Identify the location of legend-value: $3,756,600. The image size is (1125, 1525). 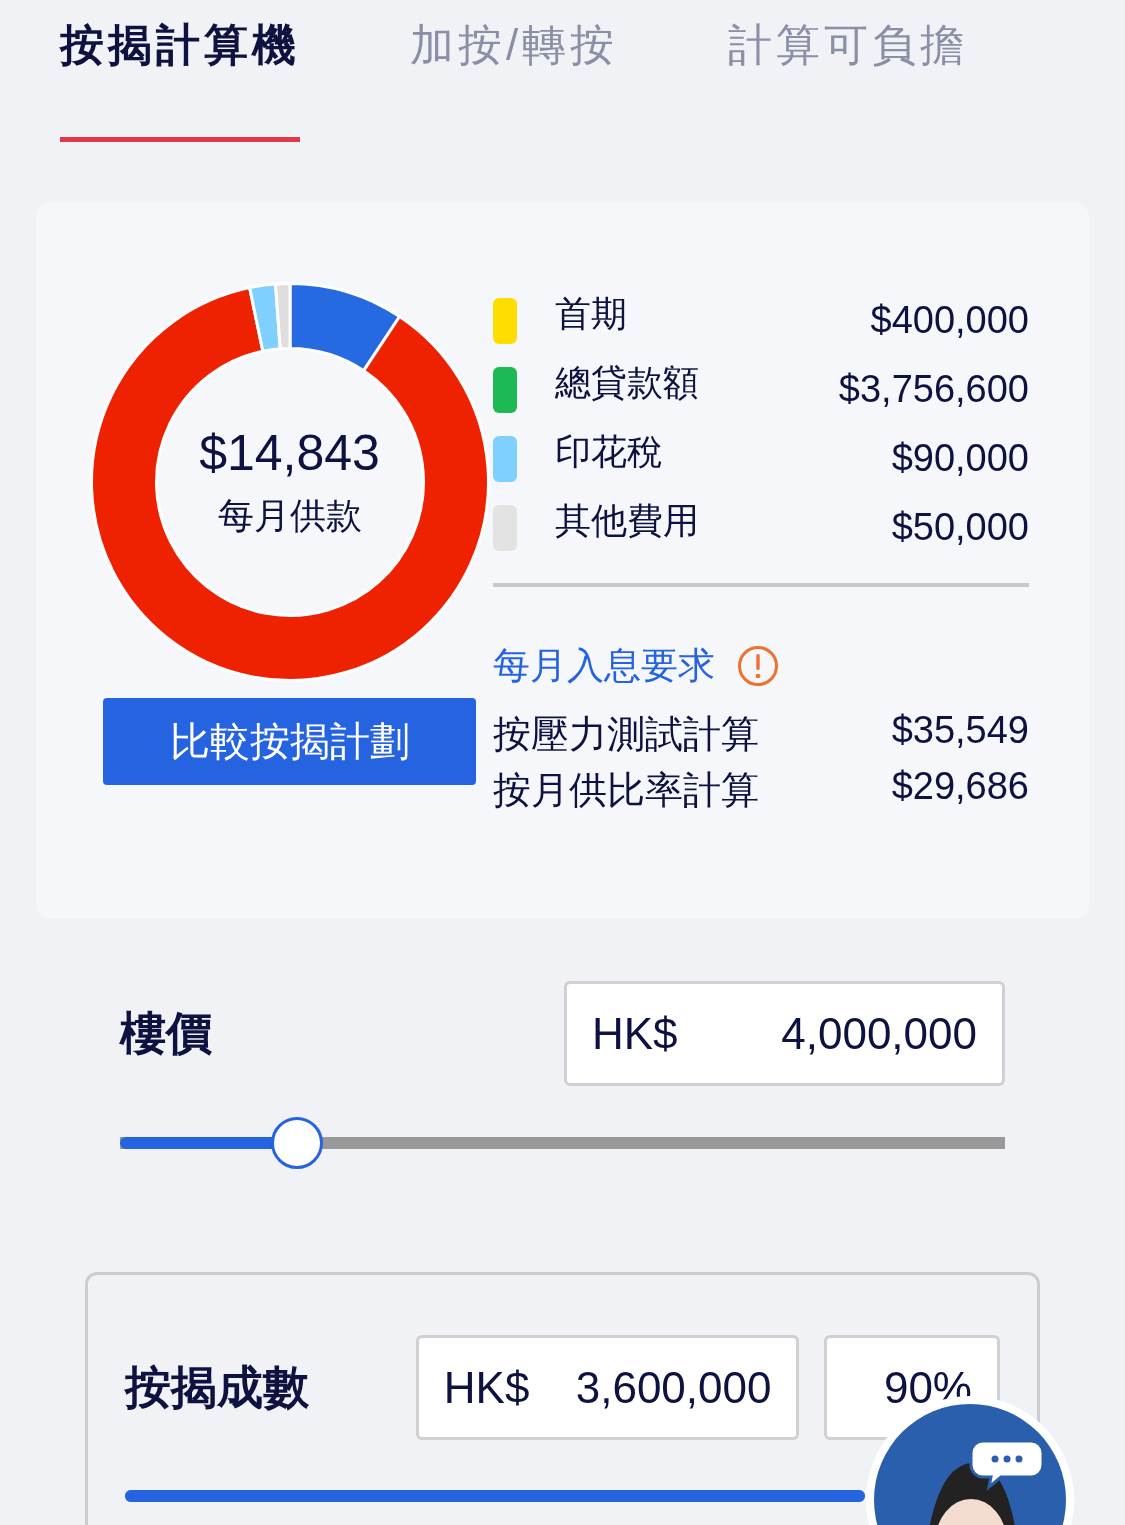
(933, 389).